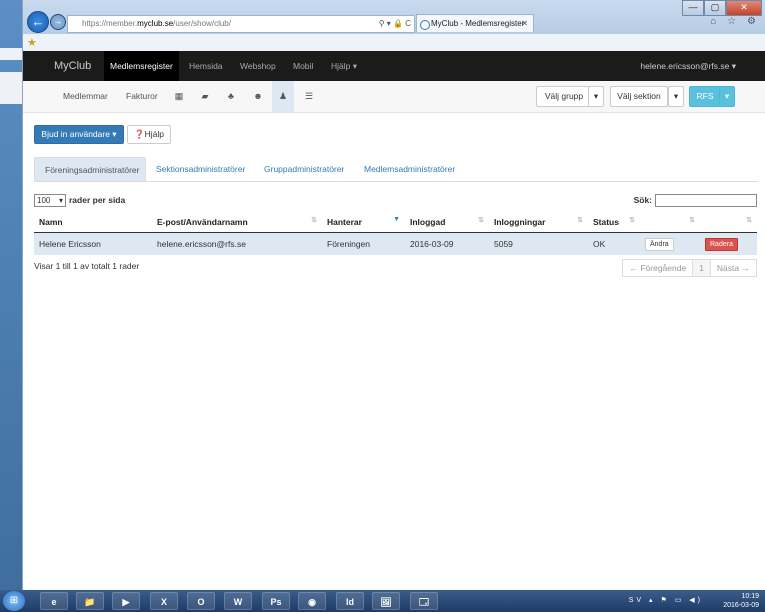 The width and height of the screenshot is (765, 612). Describe the element at coordinates (706, 200) in the screenshot. I see `search-input` at that location.